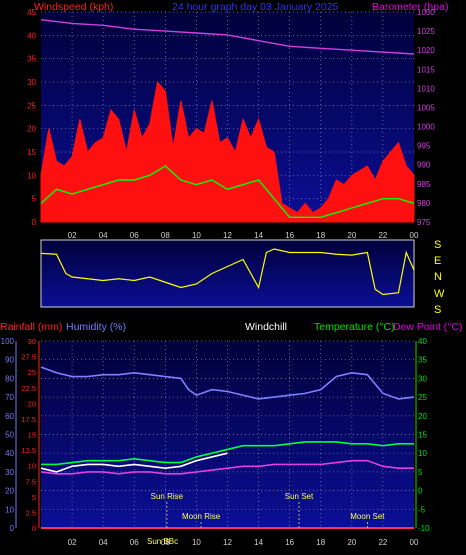 This screenshot has width=466, height=555. I want to click on temperature-tick-label: -5, so click(422, 509).